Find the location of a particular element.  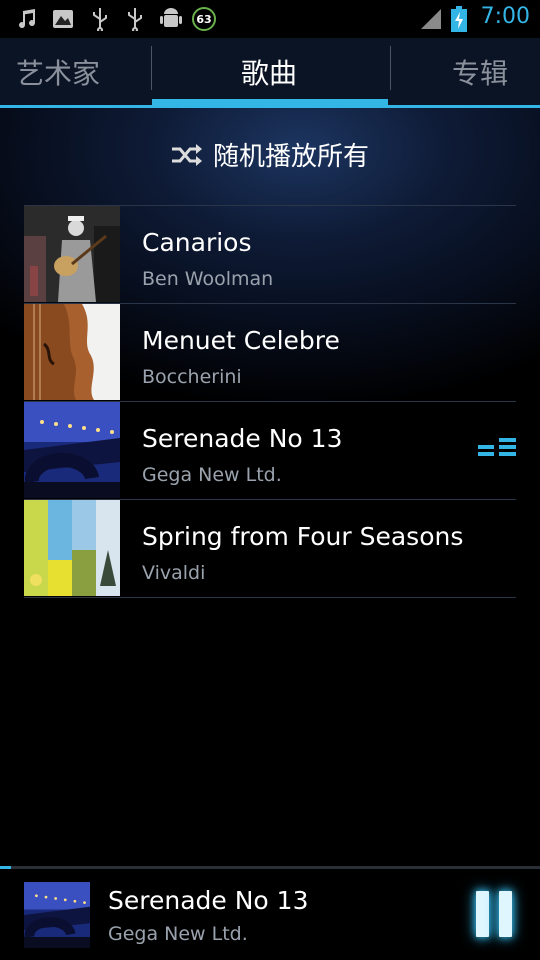

now-playing-bar: Serenade No 13 Gega New Ltd. is located at coordinates (270, 913).